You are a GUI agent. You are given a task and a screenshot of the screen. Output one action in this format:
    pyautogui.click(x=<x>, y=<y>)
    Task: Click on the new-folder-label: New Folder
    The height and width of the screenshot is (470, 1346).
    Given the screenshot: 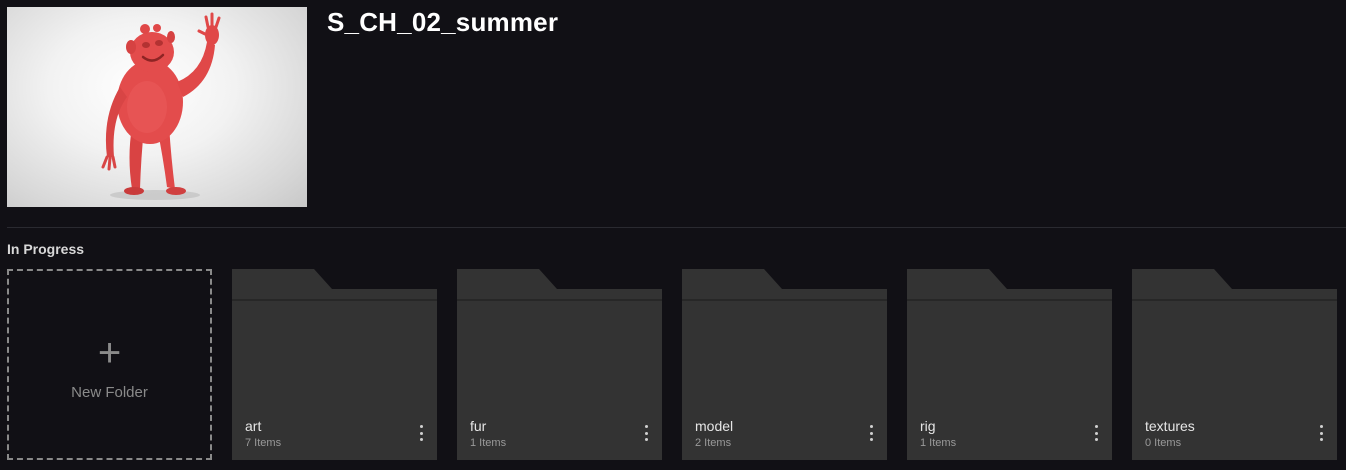 What is the action you would take?
    pyautogui.click(x=109, y=392)
    